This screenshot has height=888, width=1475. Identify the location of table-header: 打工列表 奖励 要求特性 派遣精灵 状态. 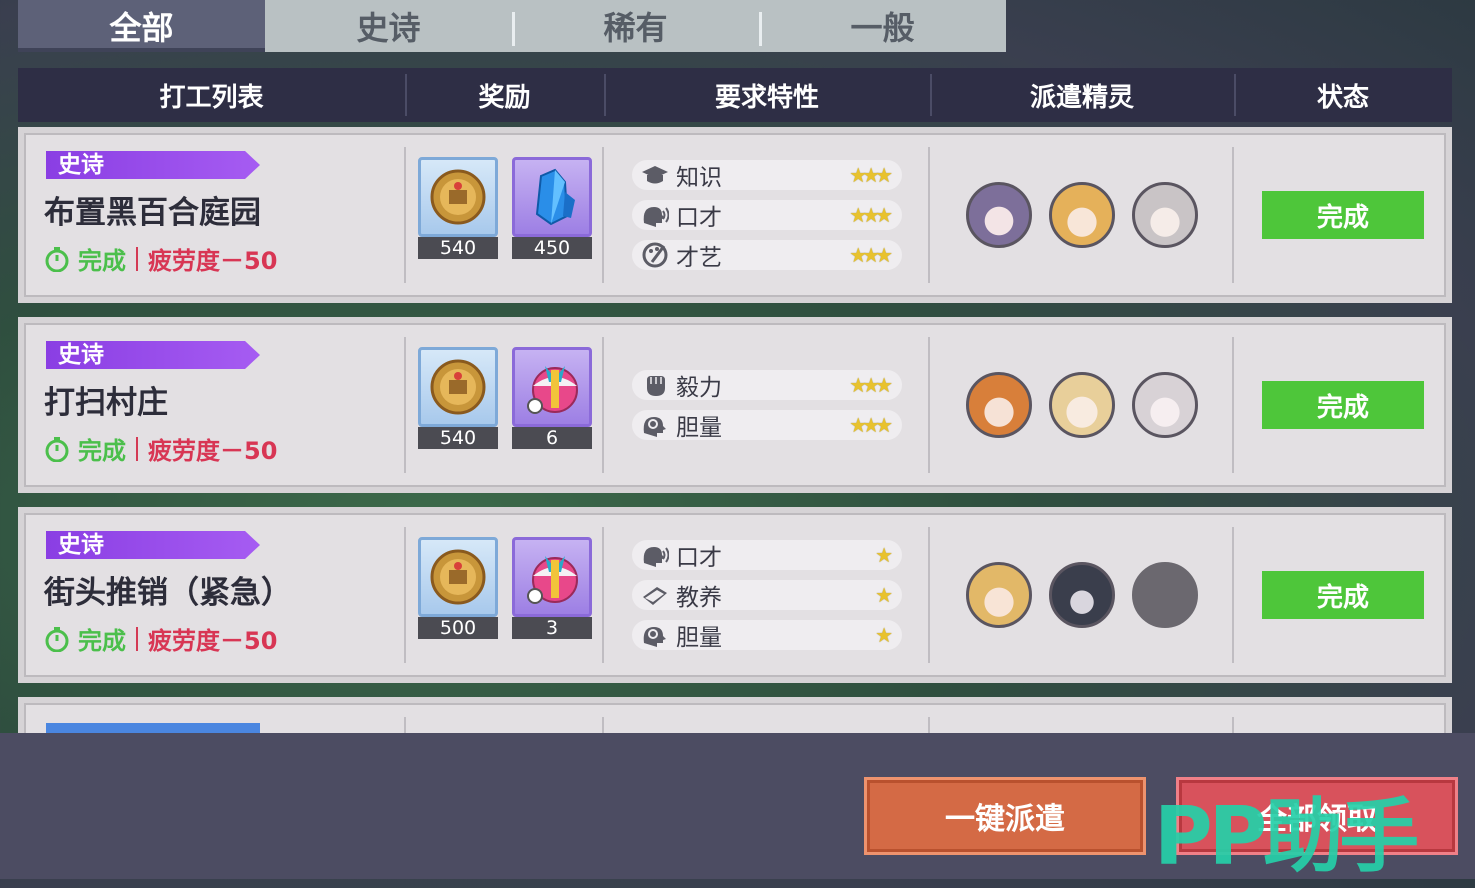
(735, 95).